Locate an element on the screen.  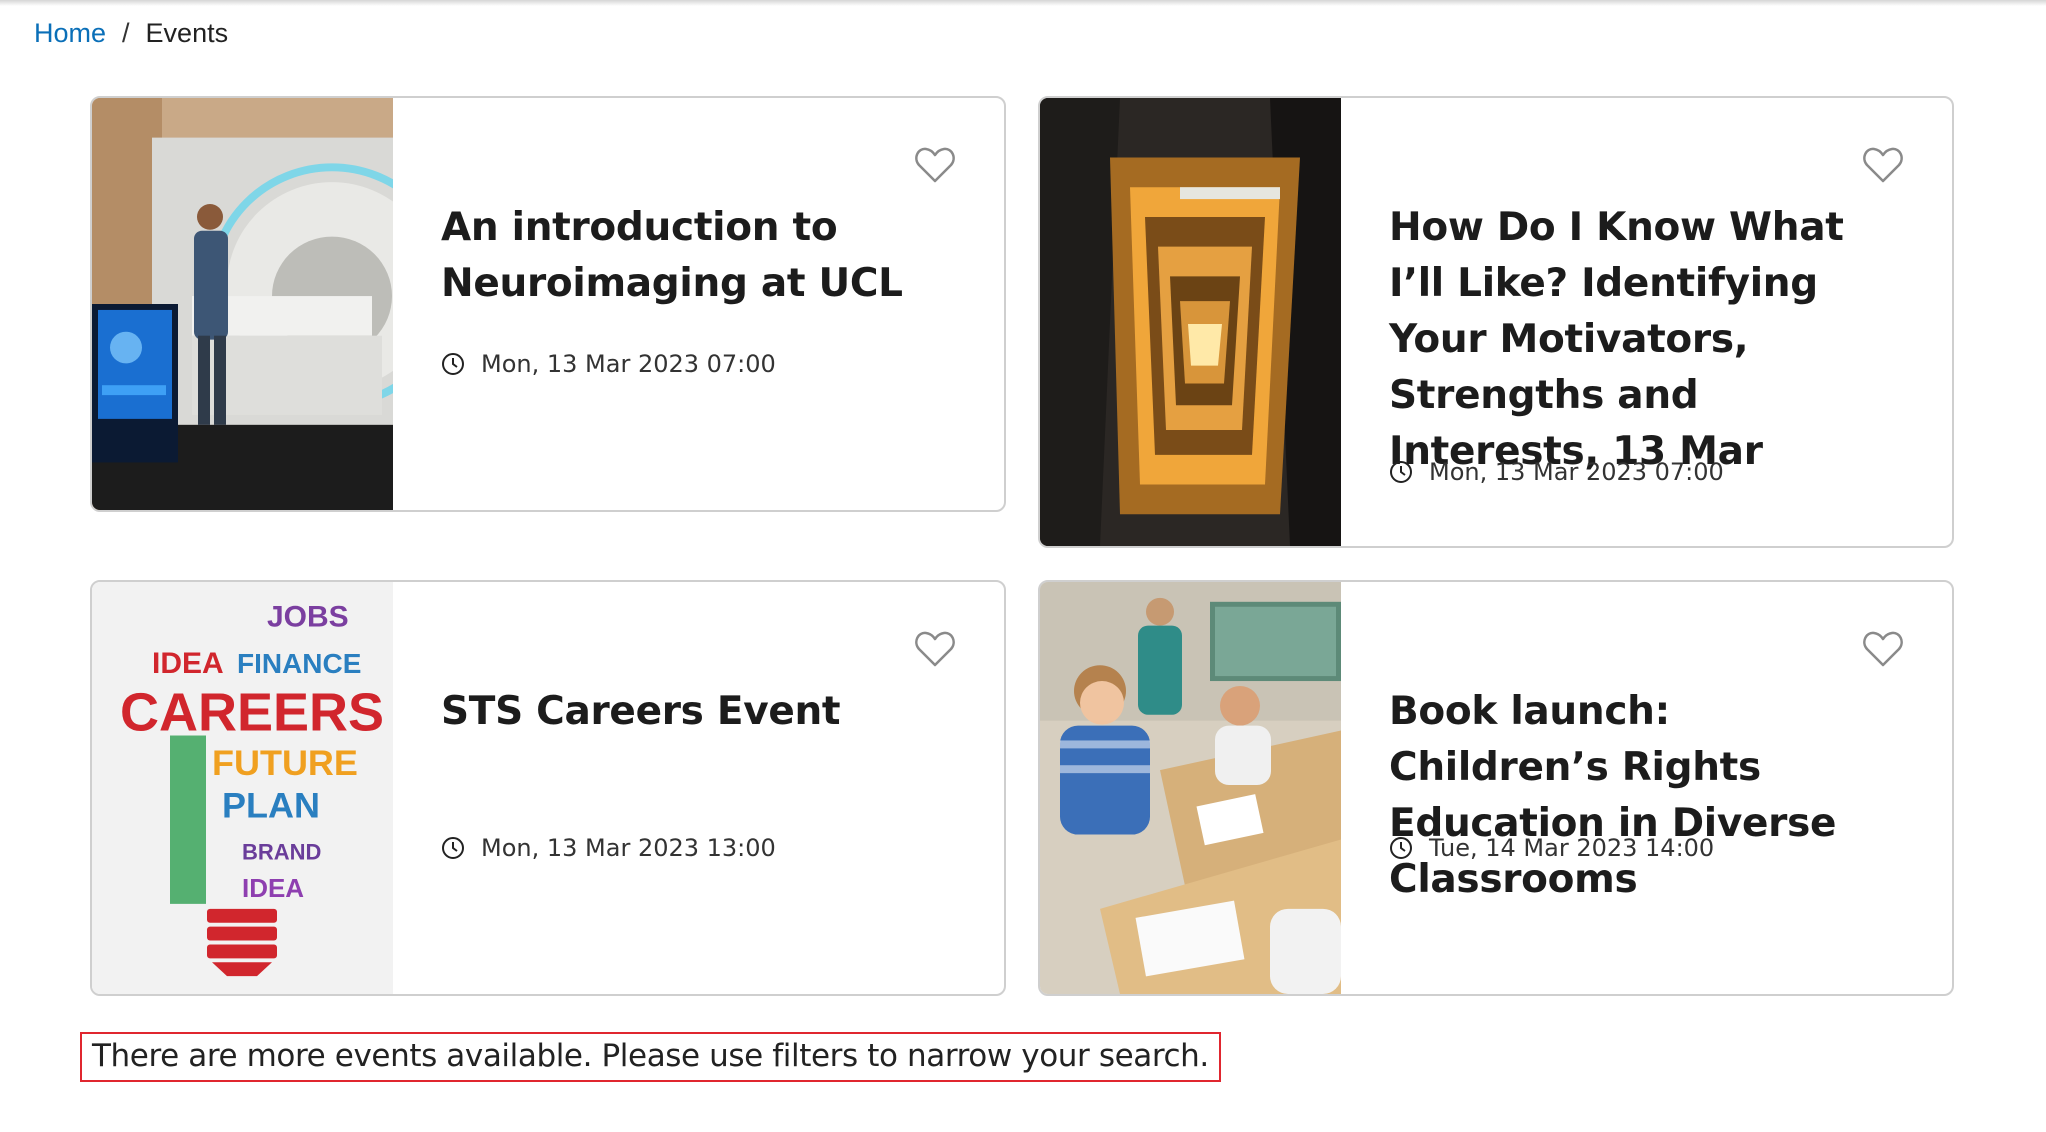
event-title: An introduction to Neuroimaging at UCL is located at coordinates (692, 256).